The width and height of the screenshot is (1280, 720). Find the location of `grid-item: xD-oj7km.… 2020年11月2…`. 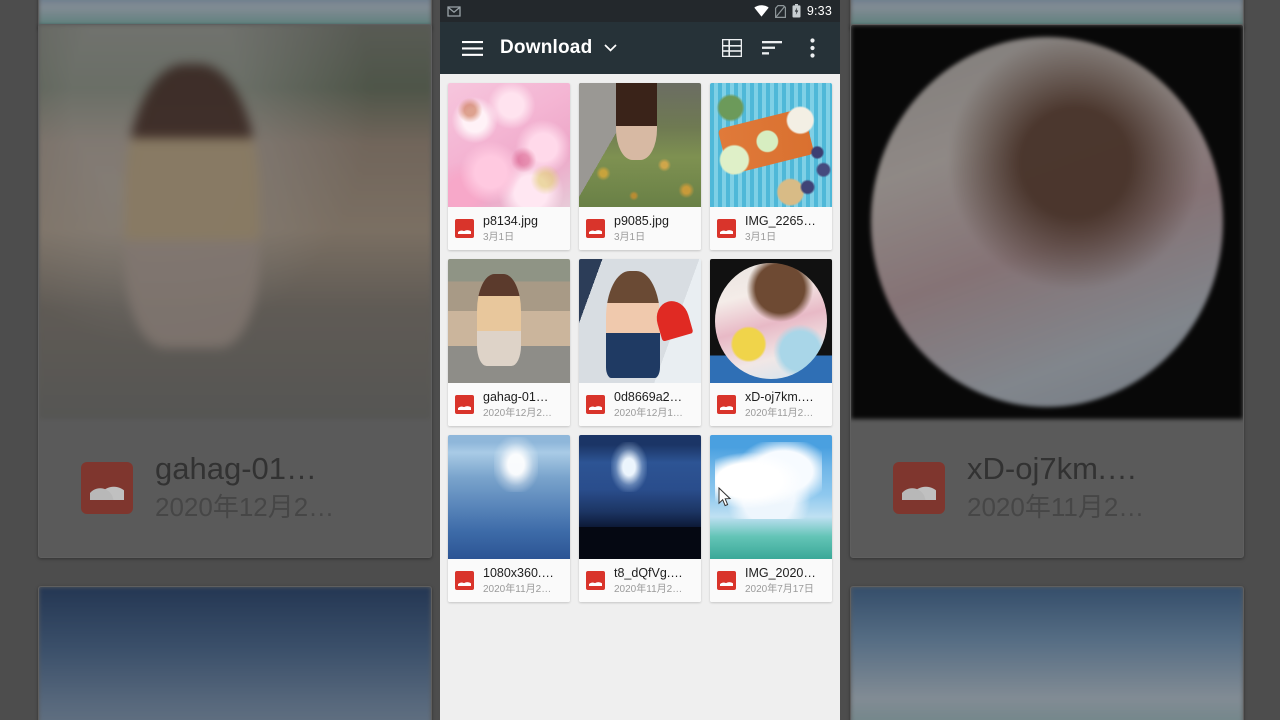

grid-item: xD-oj7km.… 2020年11月2… is located at coordinates (771, 342).